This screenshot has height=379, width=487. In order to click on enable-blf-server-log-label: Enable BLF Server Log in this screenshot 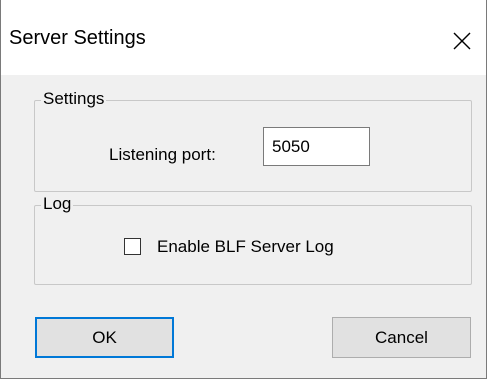, I will do `click(245, 247)`.